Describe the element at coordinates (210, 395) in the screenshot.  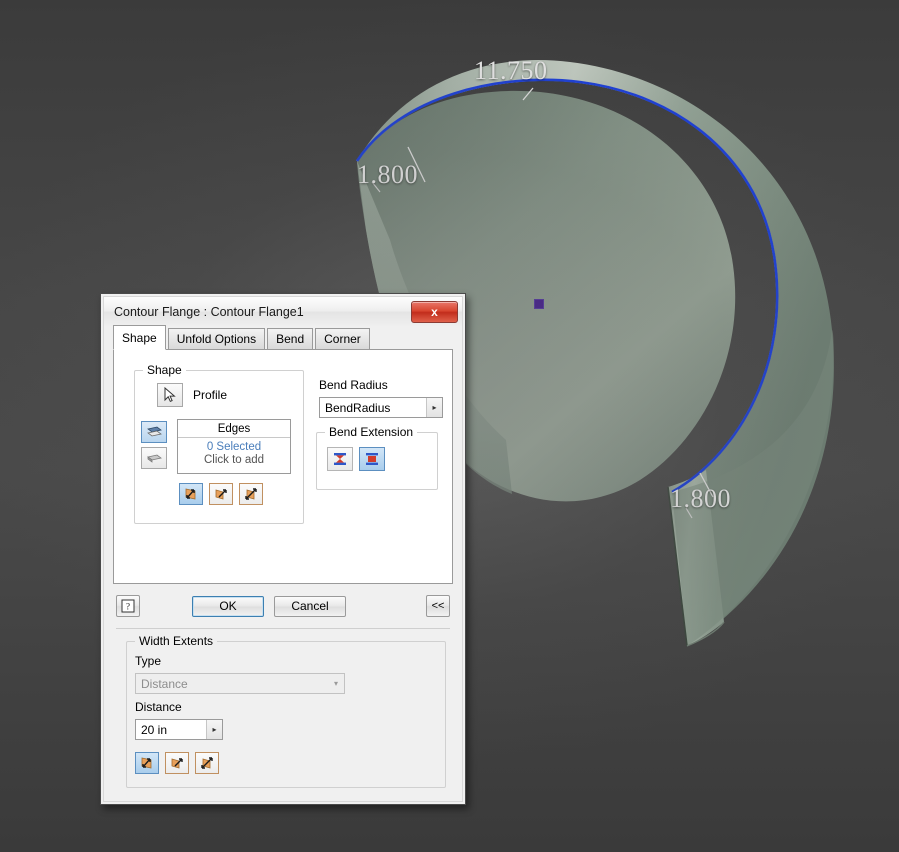
I see `profile-label: Profile` at that location.